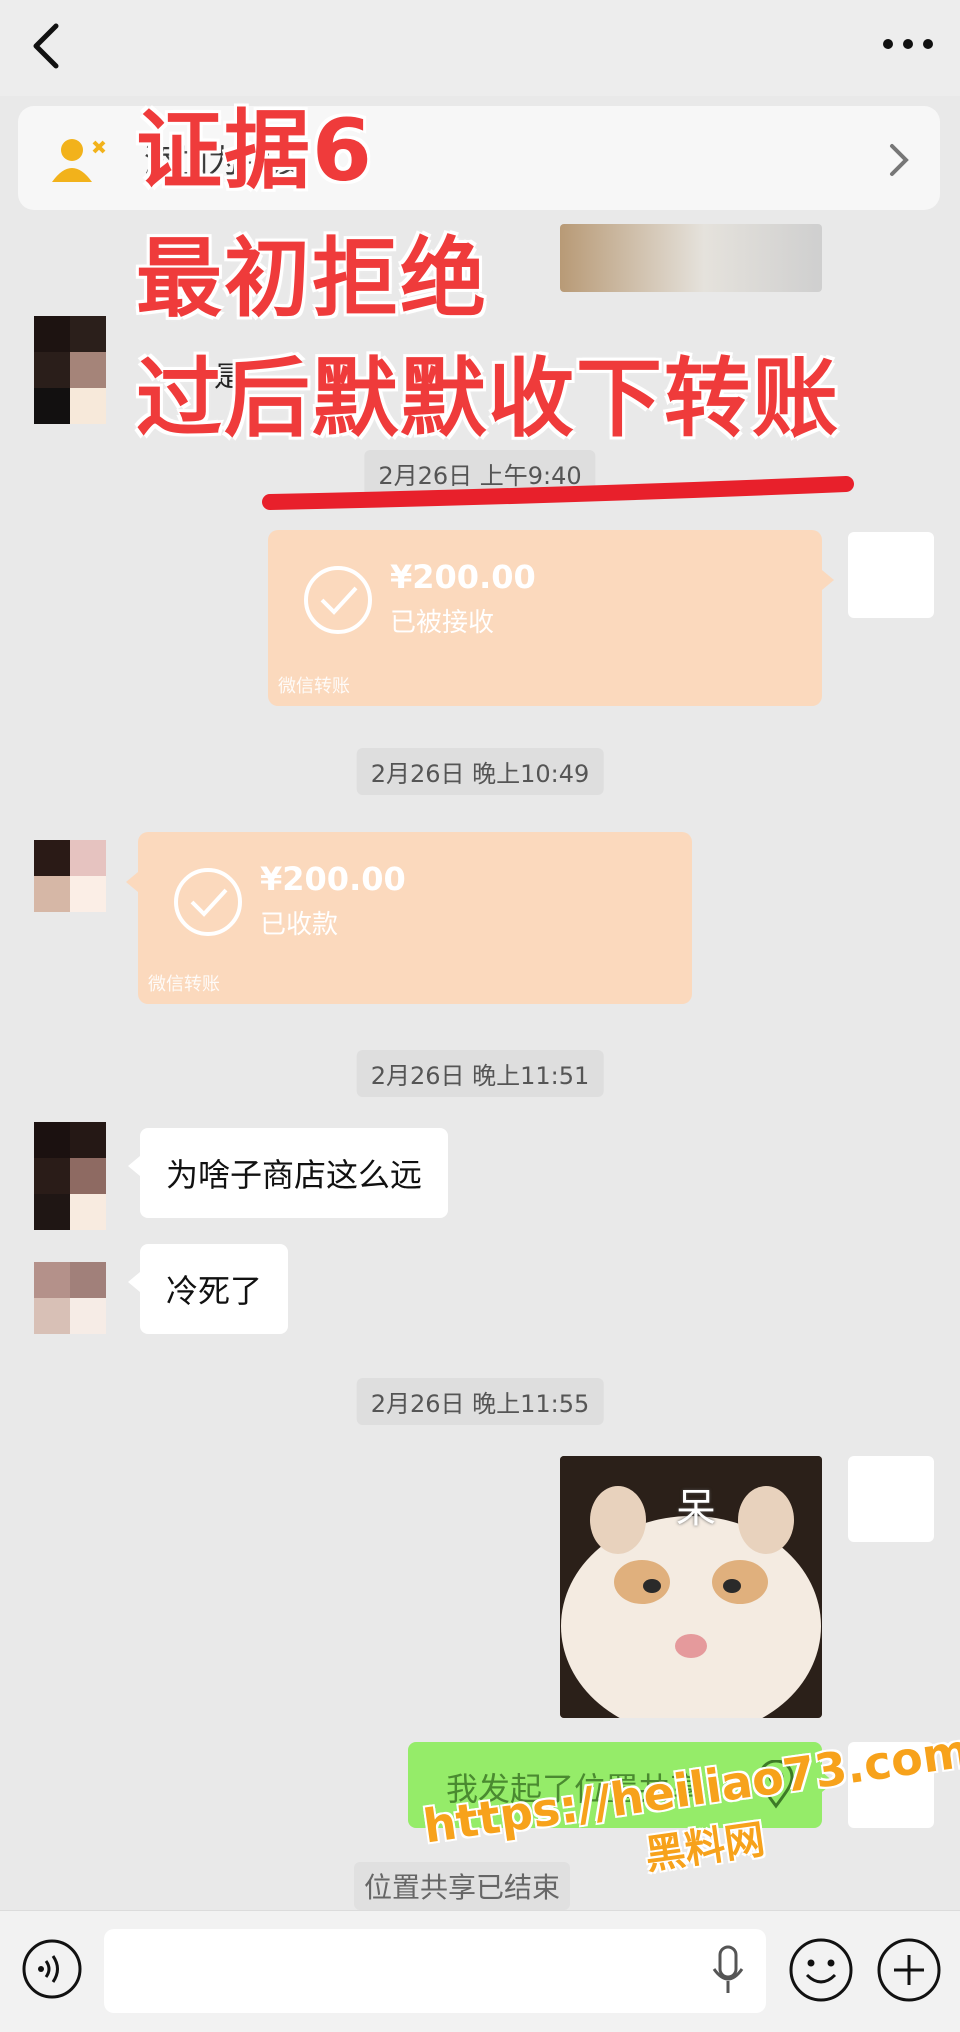  I want to click on message-bubble: 为啥子商店这么远, so click(288, 1173).